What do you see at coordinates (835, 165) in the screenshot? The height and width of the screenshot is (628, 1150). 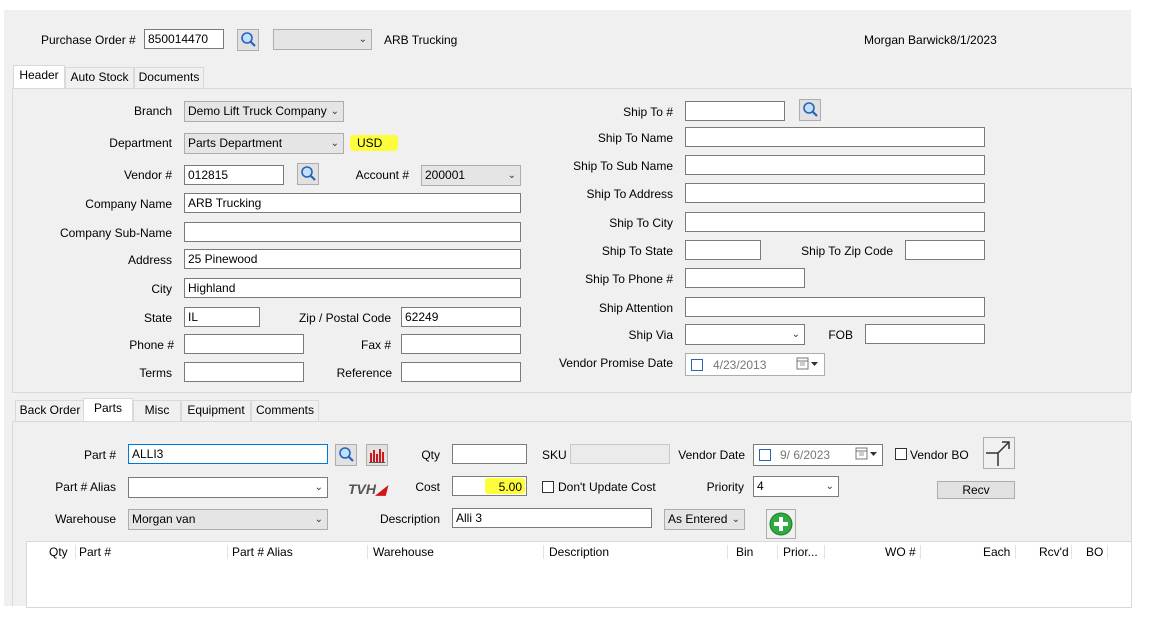 I see `ship-to-subname-field` at bounding box center [835, 165].